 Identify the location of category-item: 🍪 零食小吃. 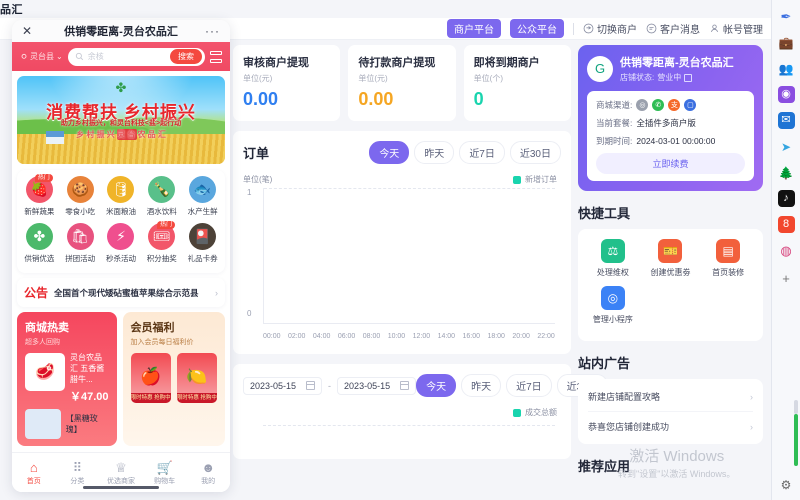
(80, 196).